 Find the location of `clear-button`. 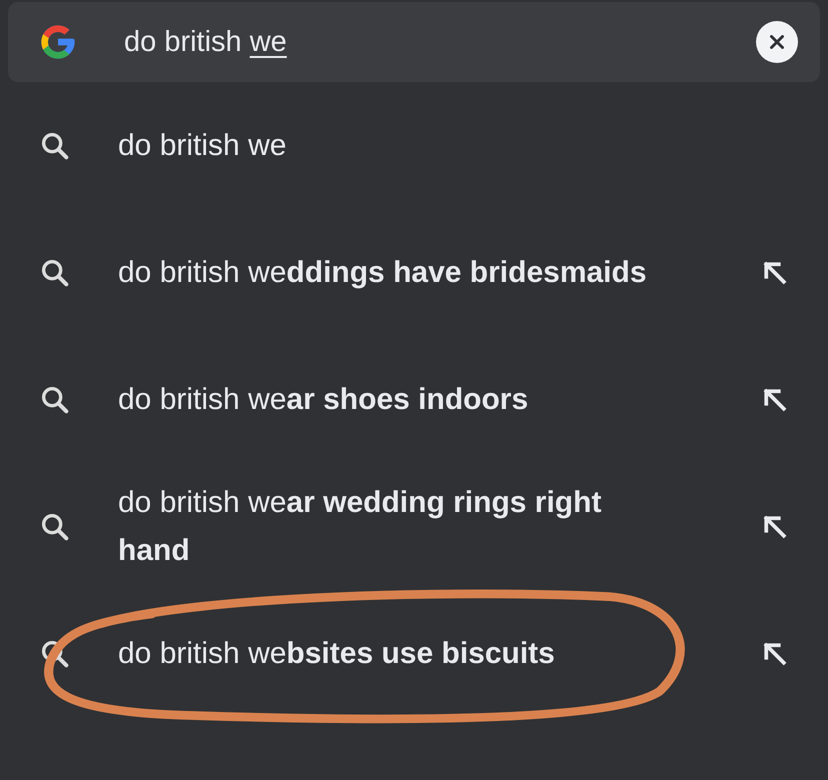

clear-button is located at coordinates (777, 42).